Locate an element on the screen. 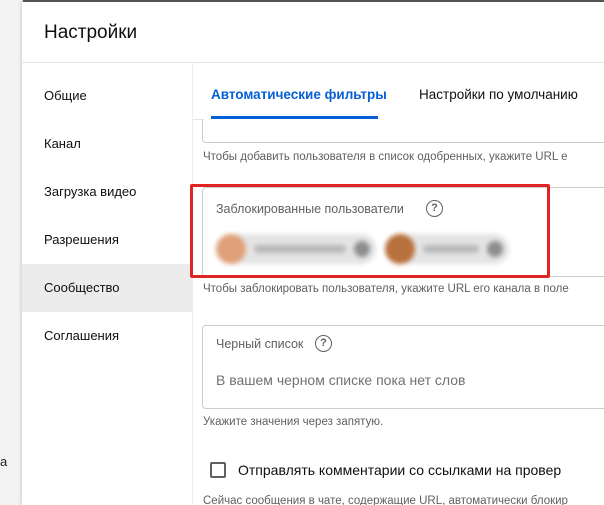 This screenshot has height=505, width=604. approved-users-field is located at coordinates (403, 131).